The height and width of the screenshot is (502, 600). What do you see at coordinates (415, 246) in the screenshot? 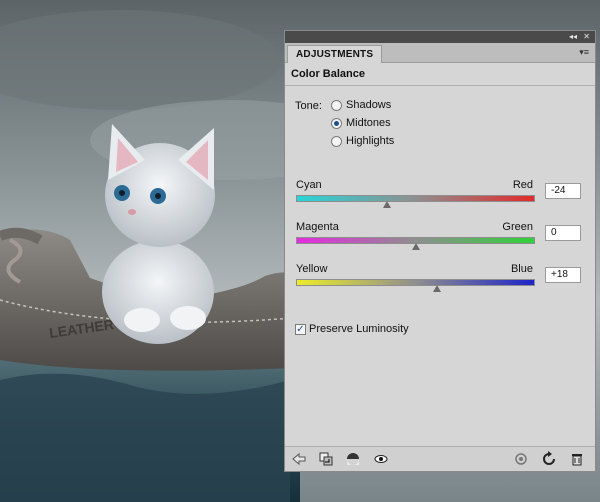
I see `slider-thumb-magenta-green` at bounding box center [415, 246].